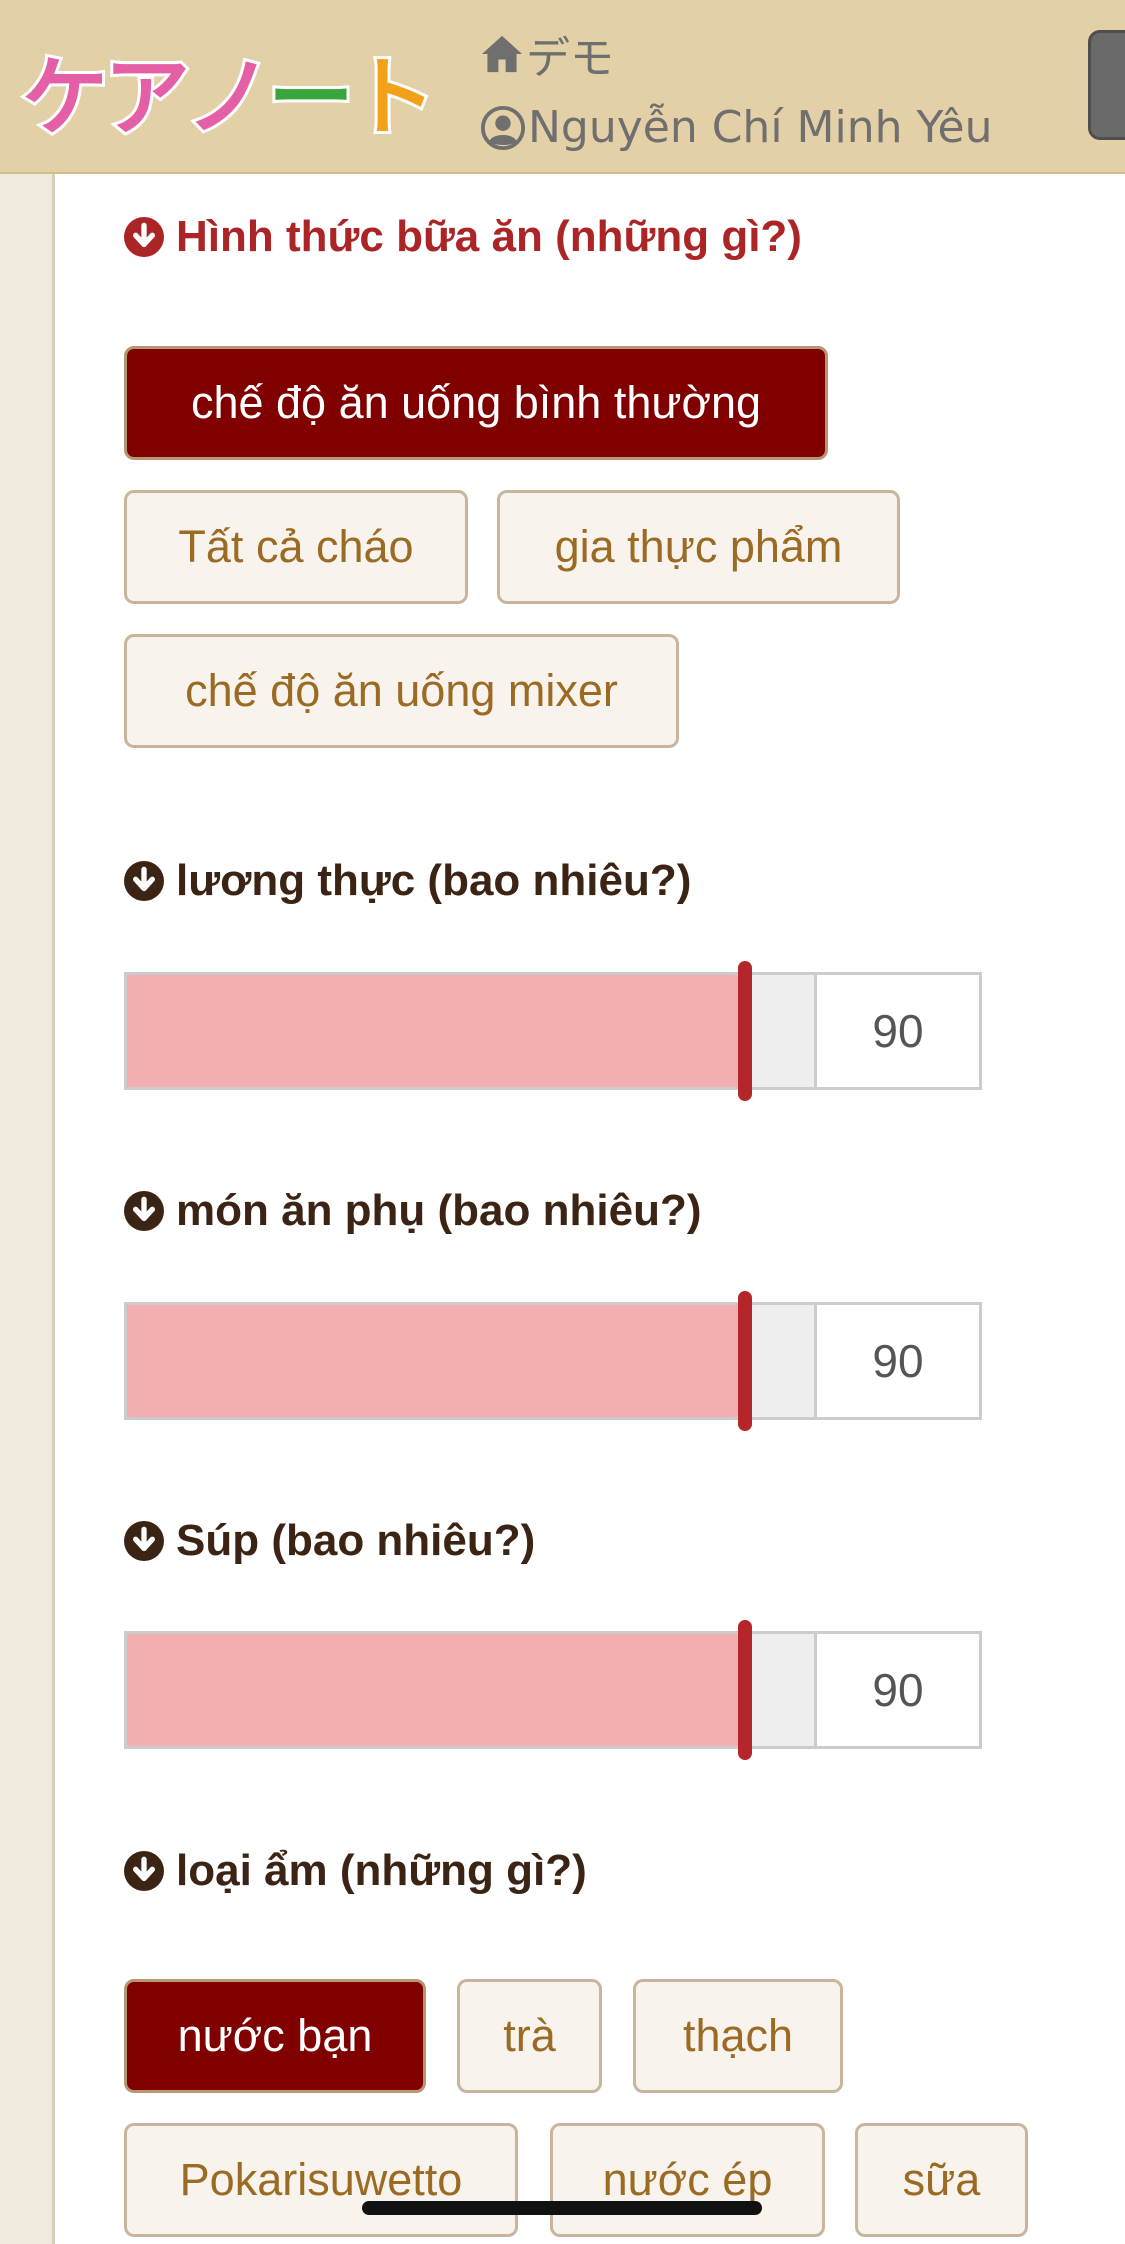 The width and height of the screenshot is (1125, 2244). I want to click on logo-char-5: ト, so click(393, 98).